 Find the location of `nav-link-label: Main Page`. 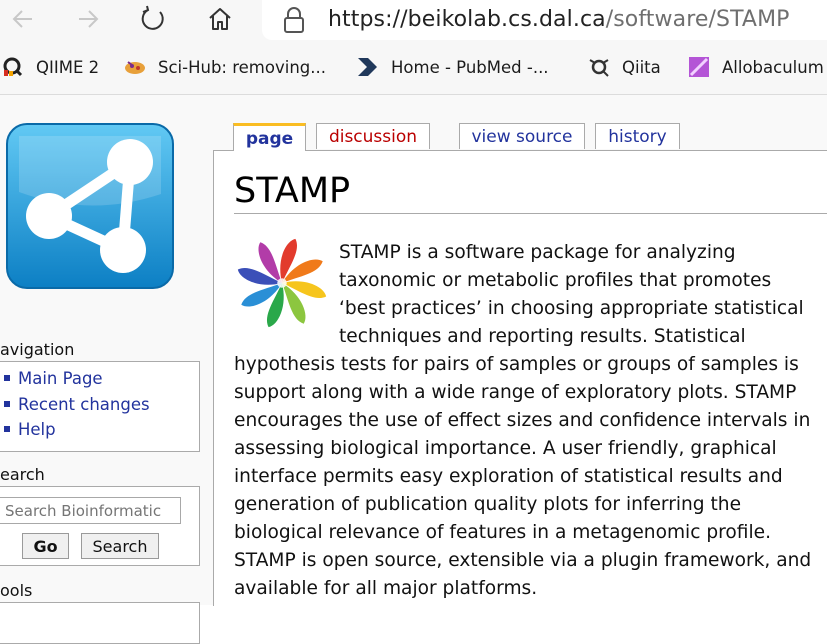

nav-link-label: Main Page is located at coordinates (60, 378).